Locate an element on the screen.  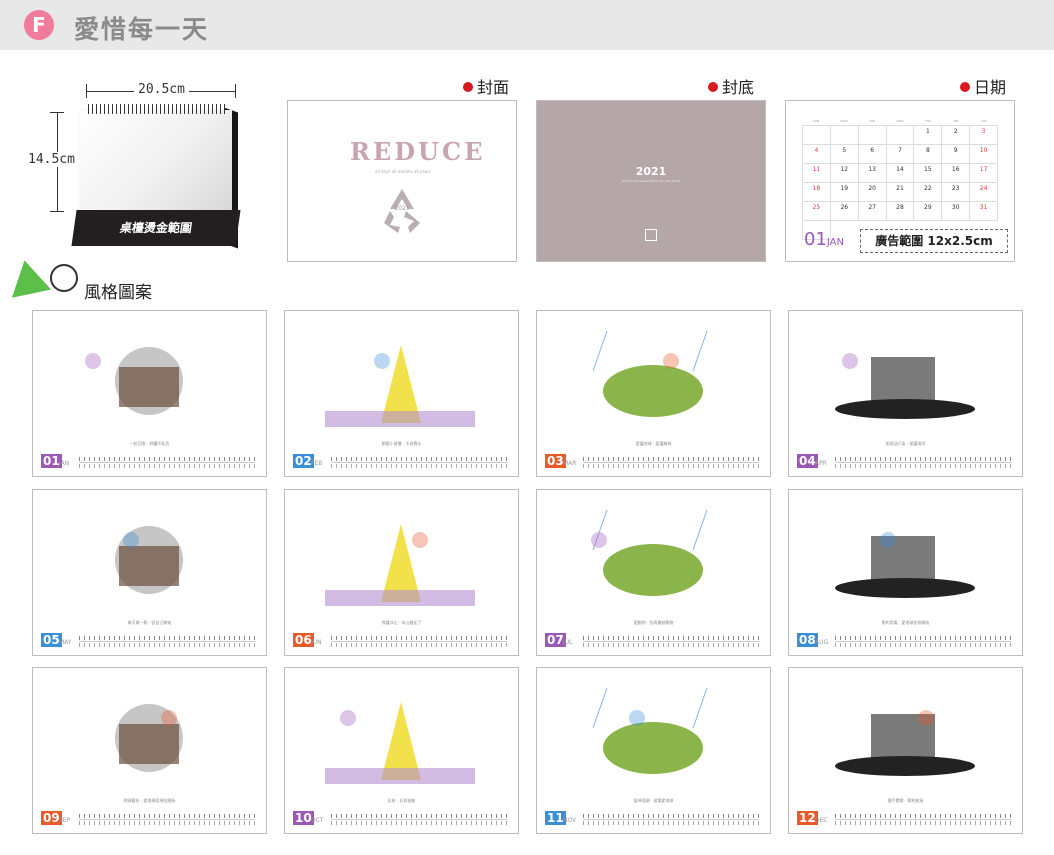
oil-barrel-icon is located at coordinates (905, 386).